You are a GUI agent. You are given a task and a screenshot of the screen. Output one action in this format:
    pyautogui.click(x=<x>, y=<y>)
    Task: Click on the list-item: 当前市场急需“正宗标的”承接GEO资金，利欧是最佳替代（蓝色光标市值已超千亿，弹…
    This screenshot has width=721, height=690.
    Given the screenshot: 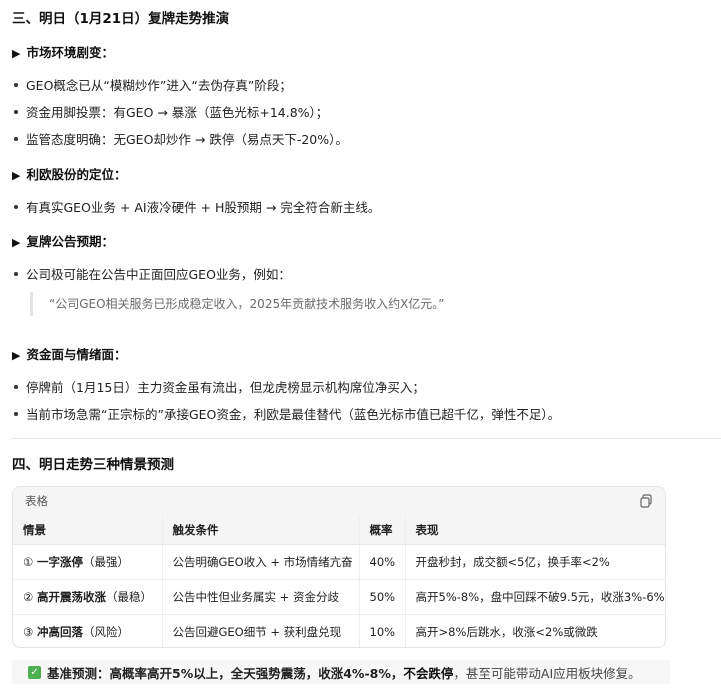 What is the action you would take?
    pyautogui.click(x=287, y=413)
    